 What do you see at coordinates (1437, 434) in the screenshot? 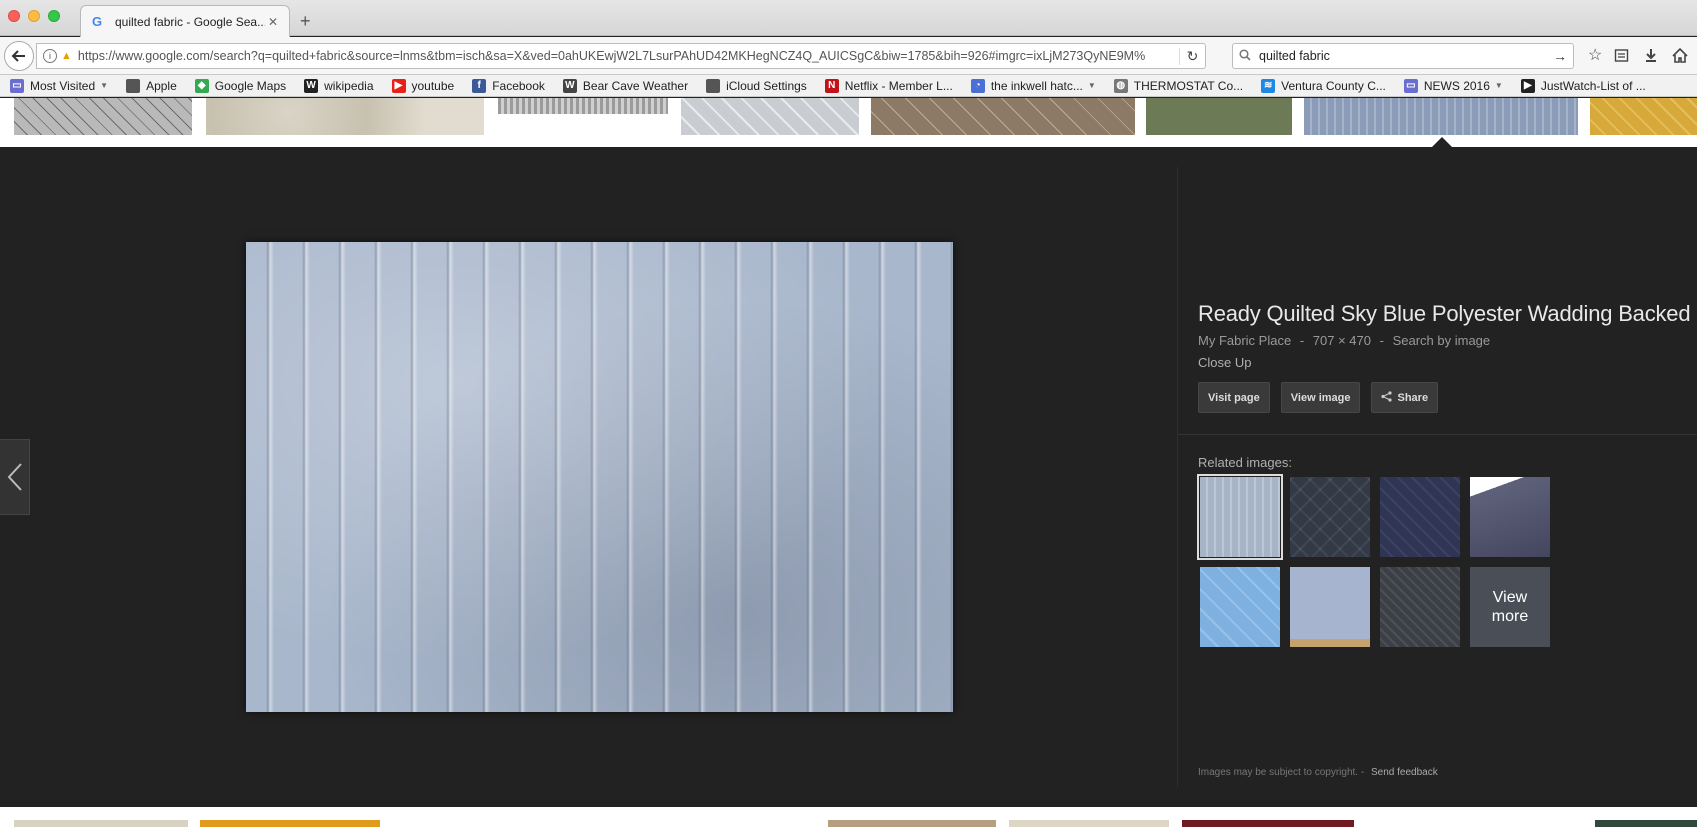
I see `section-divider` at bounding box center [1437, 434].